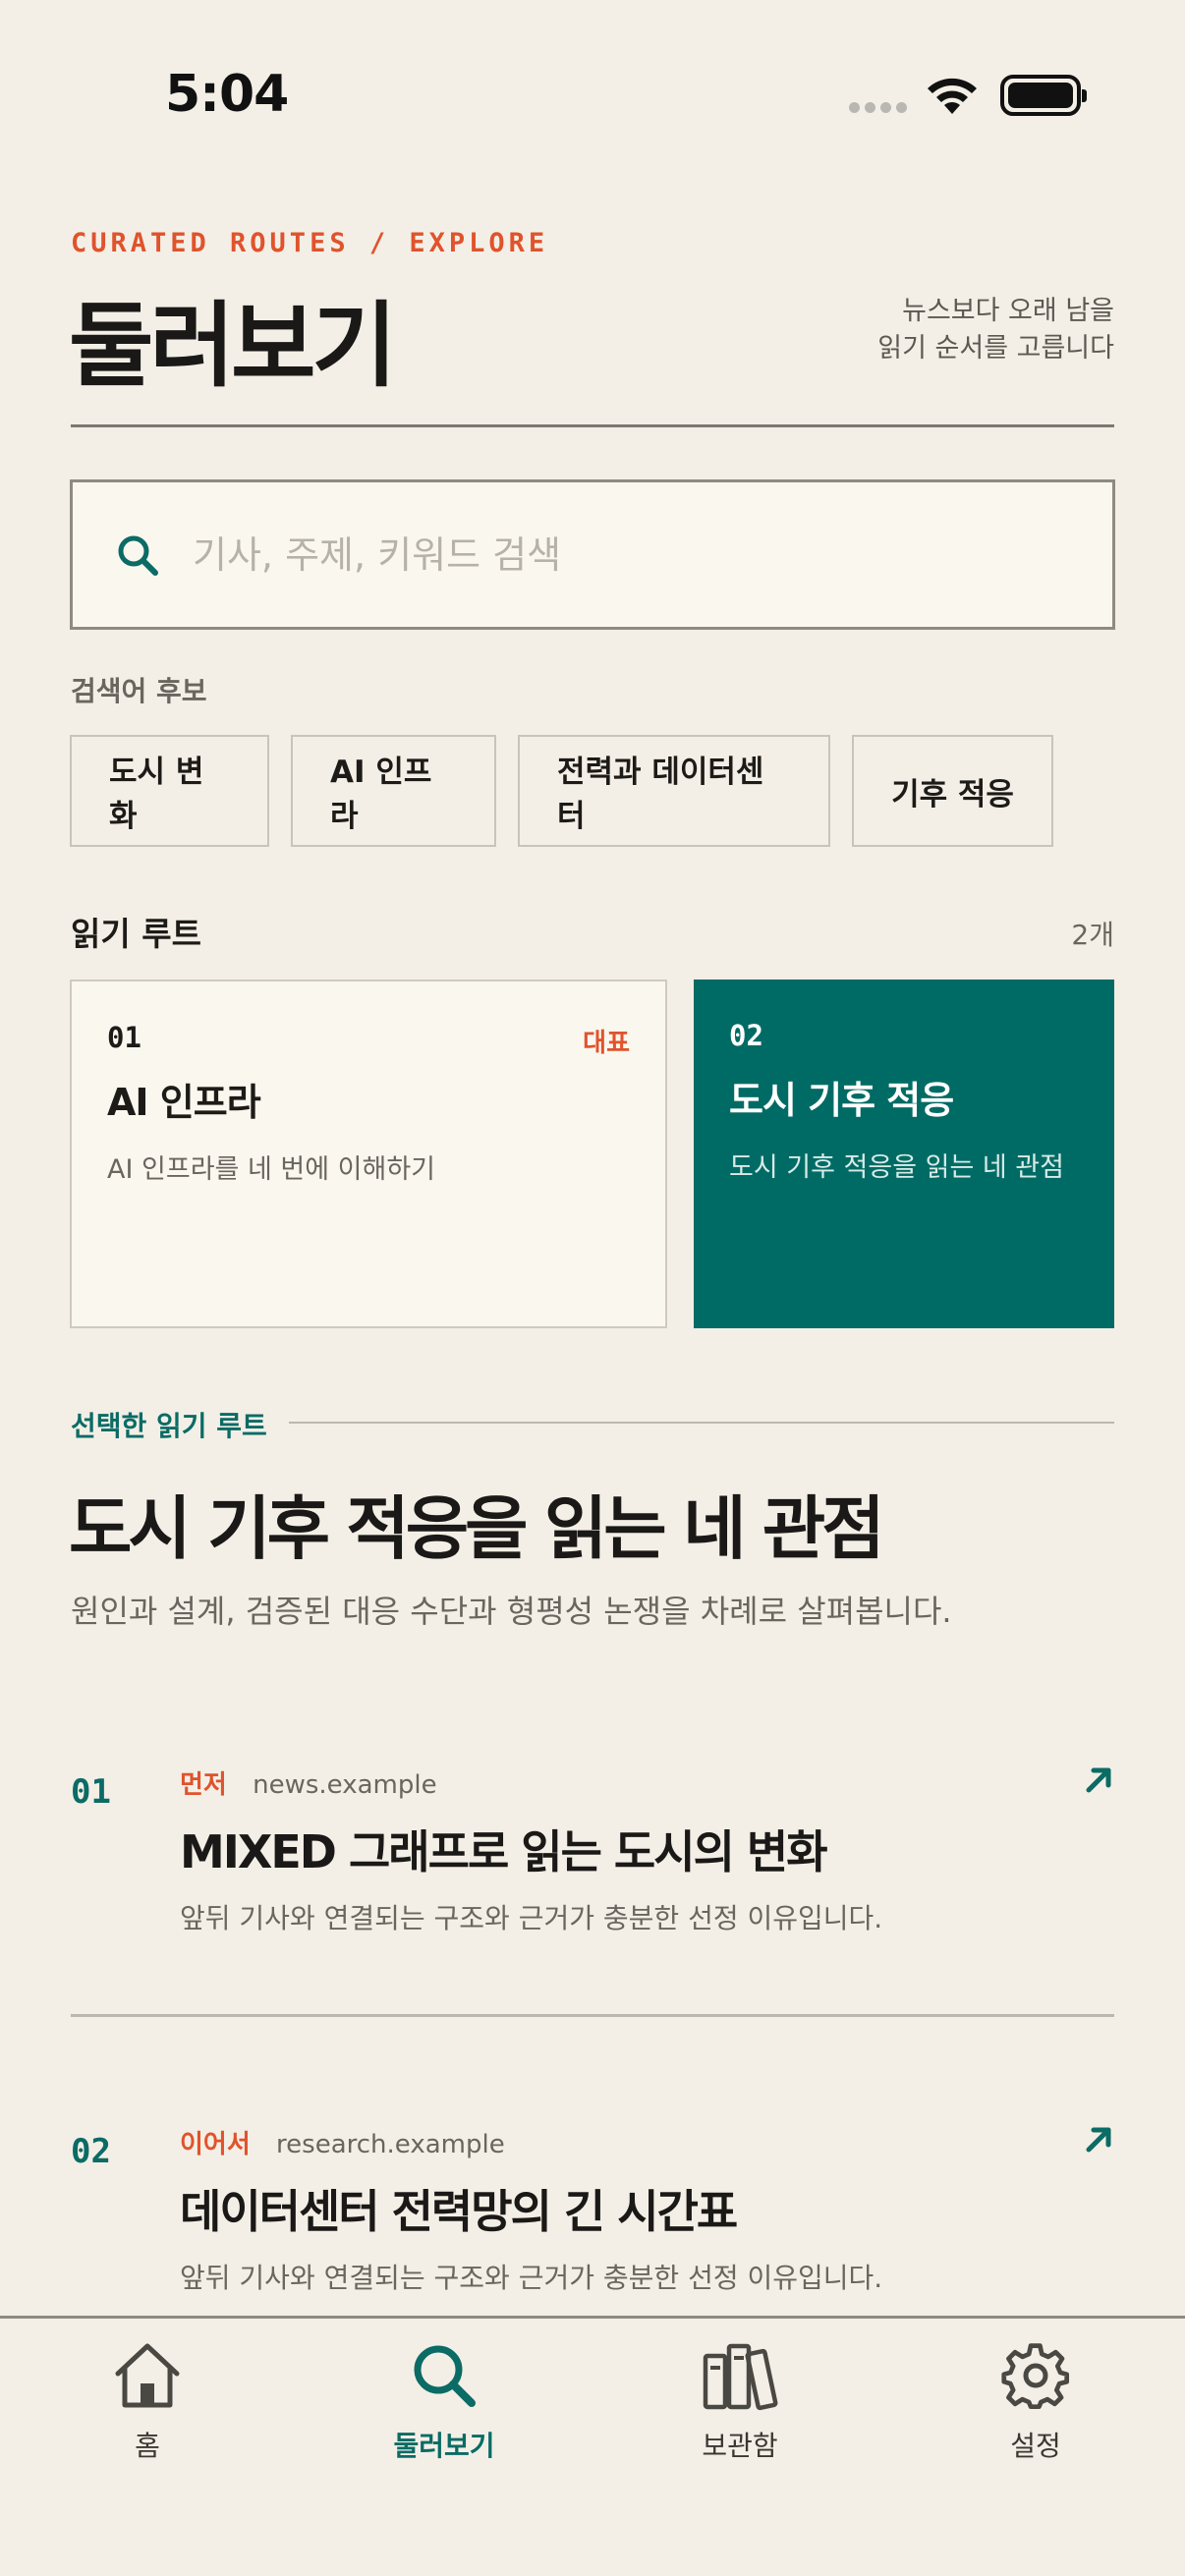 The height and width of the screenshot is (2576, 1185). I want to click on selected-route-label: 선택한 읽기 루트, so click(169, 1426).